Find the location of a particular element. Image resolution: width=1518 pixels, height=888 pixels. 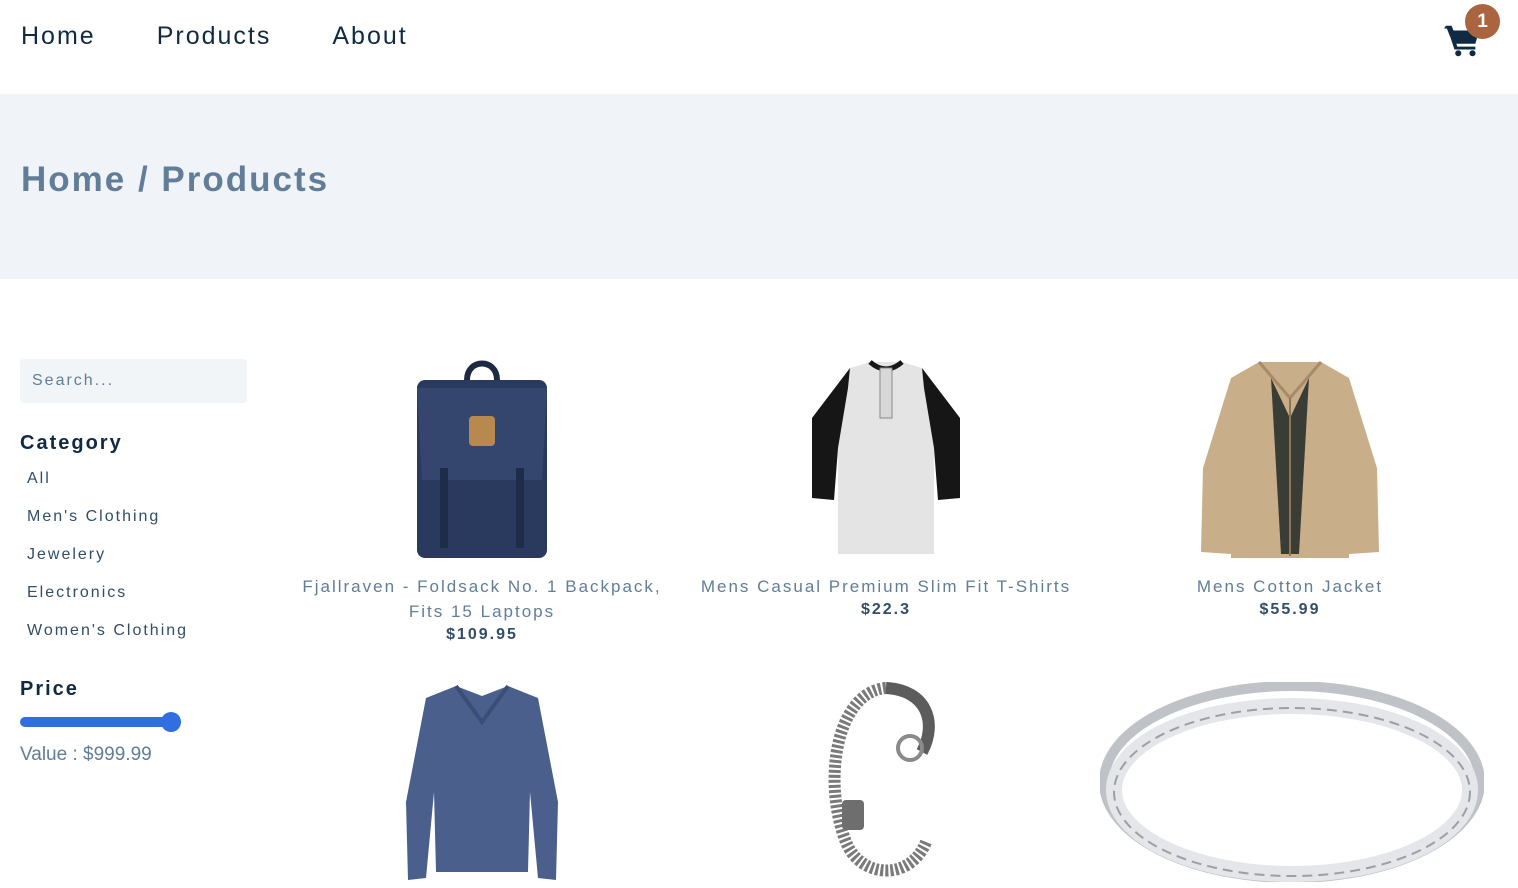

category-item-mens-clothing: Men's Clothing is located at coordinates (107, 525).